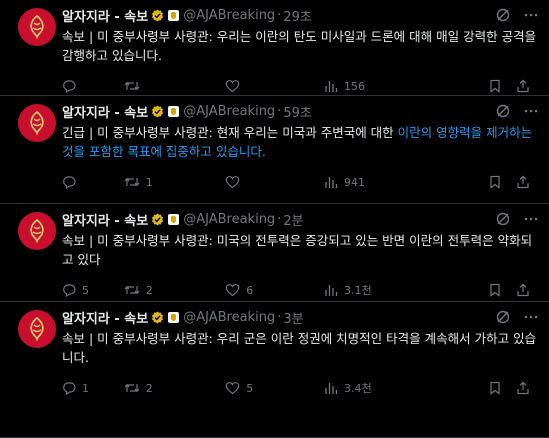 The height and width of the screenshot is (438, 549). Describe the element at coordinates (404, 388) in the screenshot. I see `views-button: 3.4천` at that location.